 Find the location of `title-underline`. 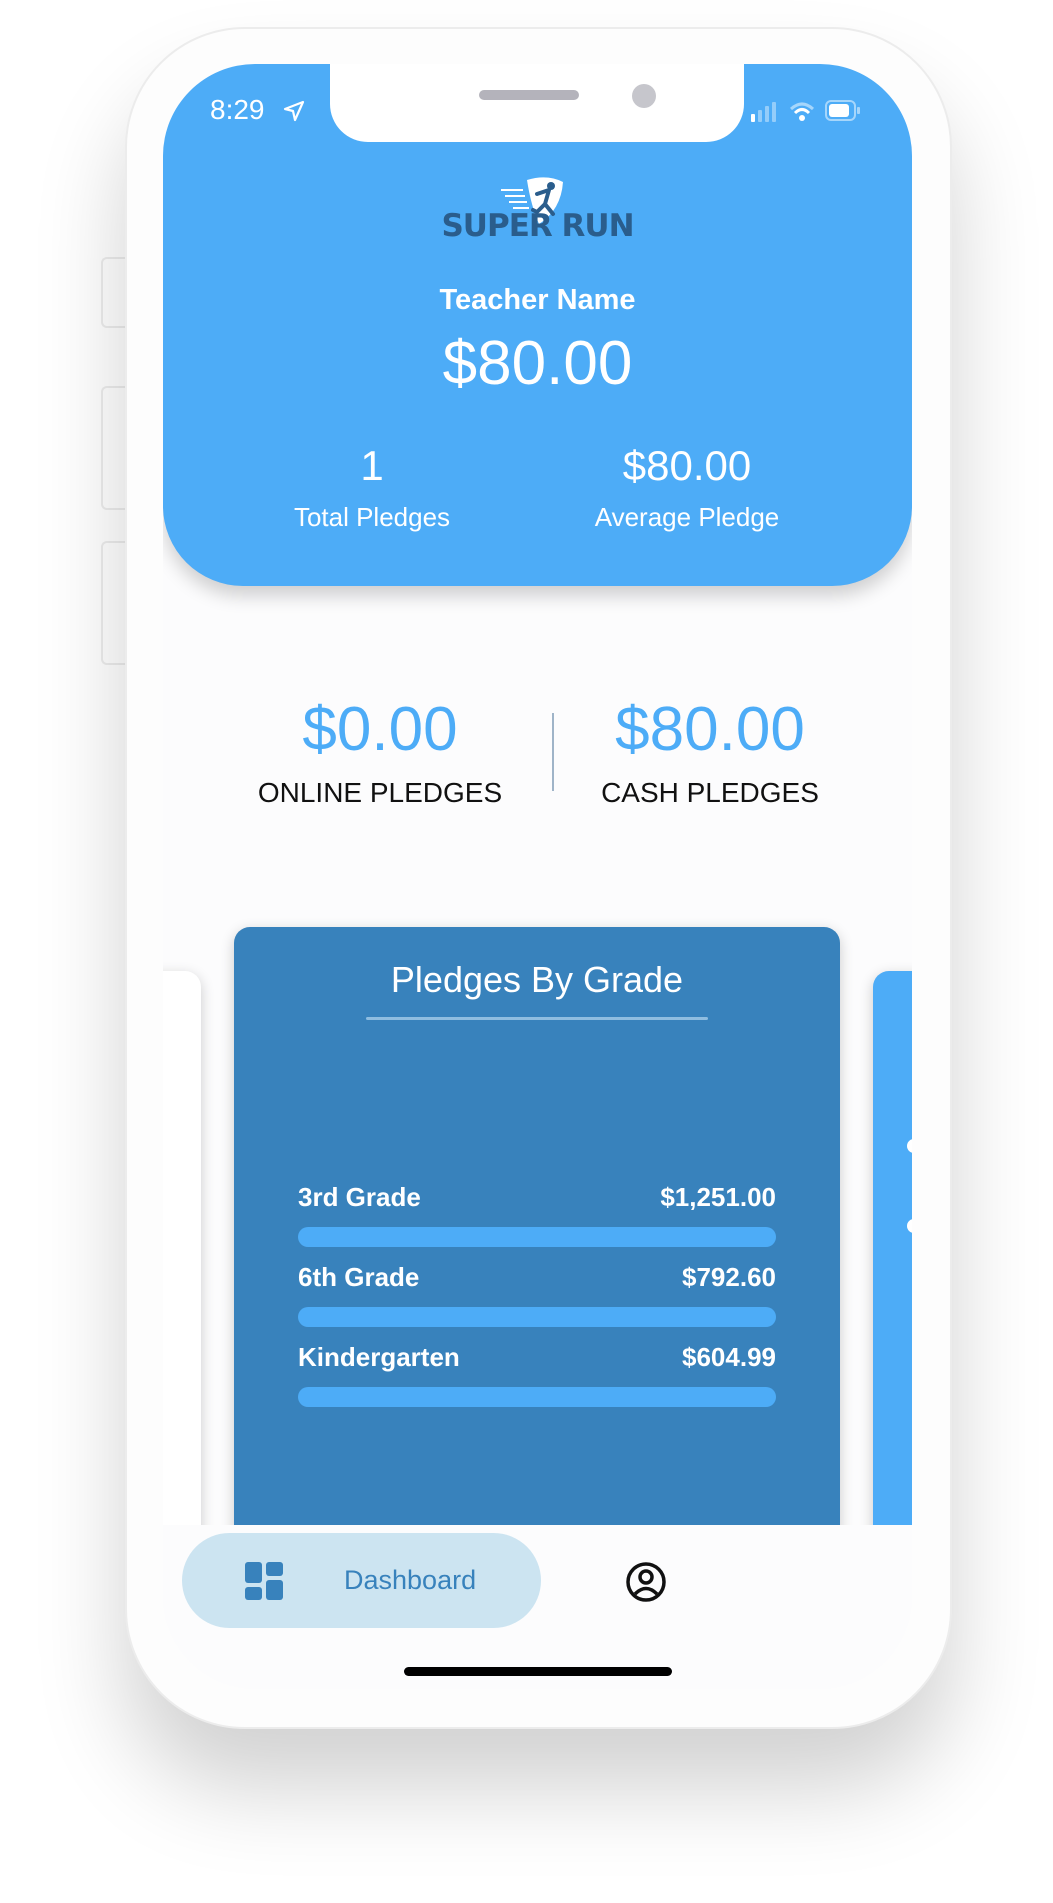

title-underline is located at coordinates (537, 1018).